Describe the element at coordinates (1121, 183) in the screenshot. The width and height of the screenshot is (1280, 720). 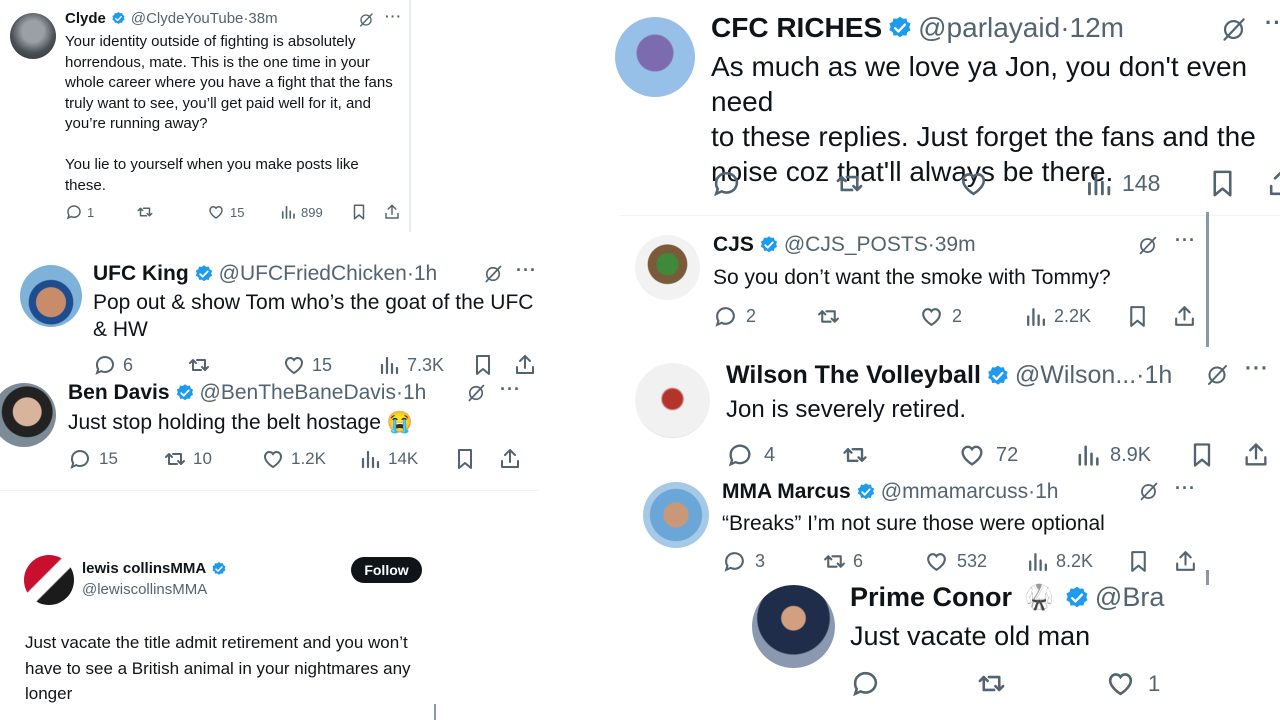
I see `views-button: 148` at that location.